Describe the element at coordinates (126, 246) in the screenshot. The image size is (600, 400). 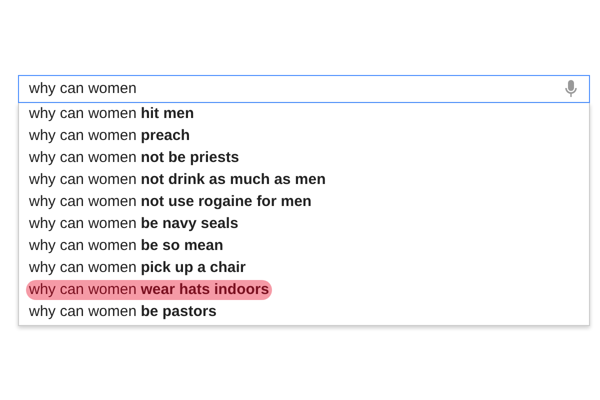
I see `suggestion-item: why can women be so mean` at that location.